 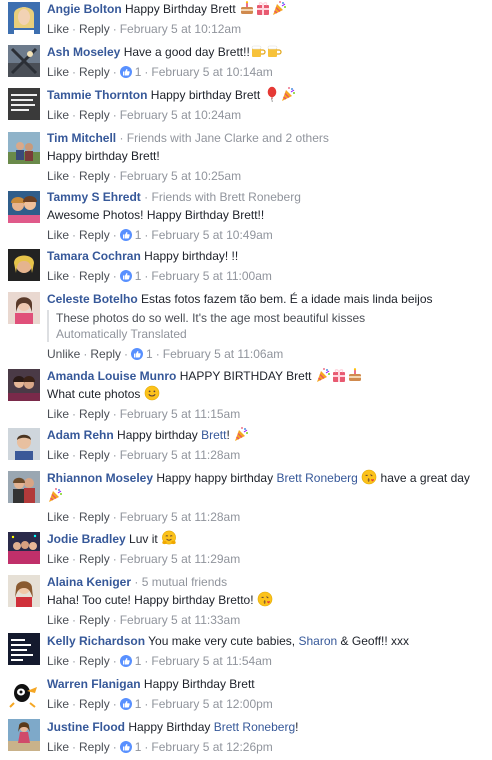 I want to click on comment-timestamp: February 5 at 11:29am, so click(x=180, y=559).